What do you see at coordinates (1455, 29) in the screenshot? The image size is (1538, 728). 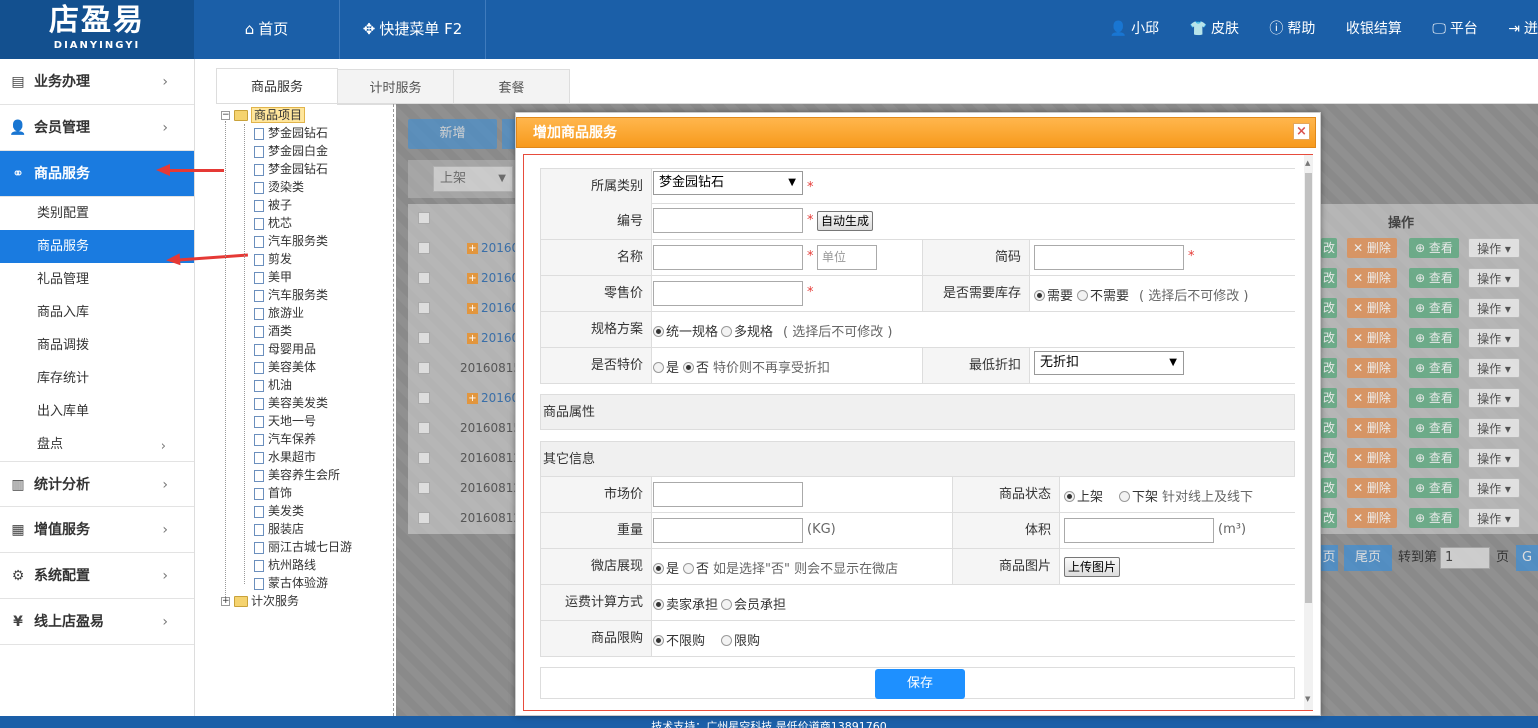 I see `platform-menu: 🖵 平台` at bounding box center [1455, 29].